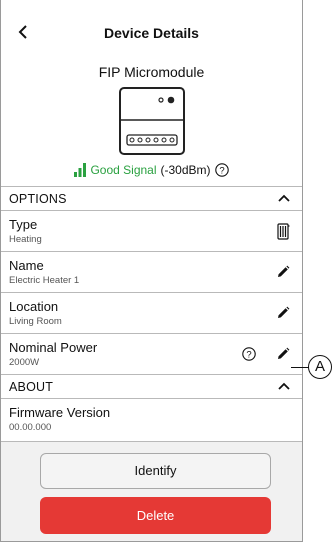  What do you see at coordinates (35, 321) in the screenshot?
I see `option-value: Living Room` at bounding box center [35, 321].